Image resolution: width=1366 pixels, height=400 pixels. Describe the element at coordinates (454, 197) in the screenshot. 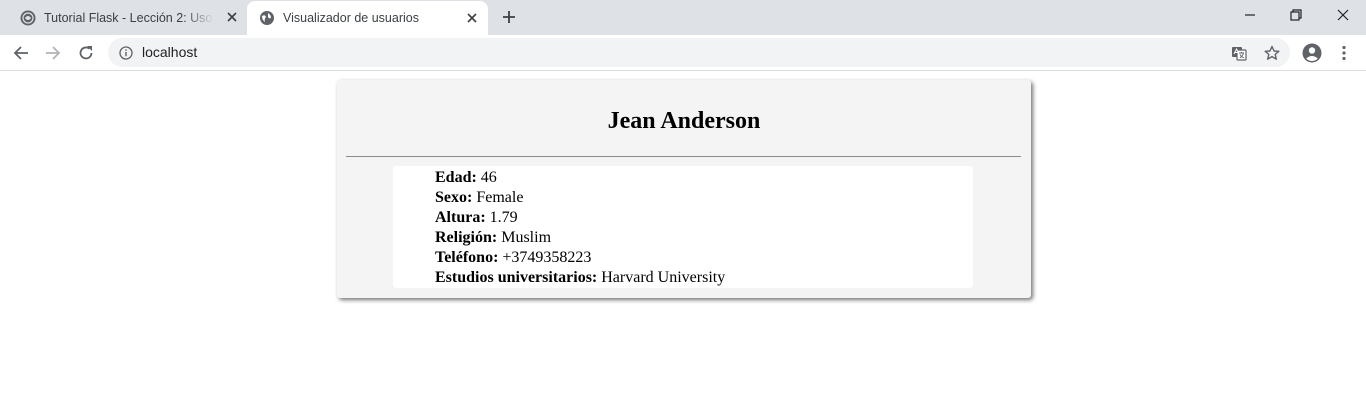

I see `detail-label: Sexo:` at that location.